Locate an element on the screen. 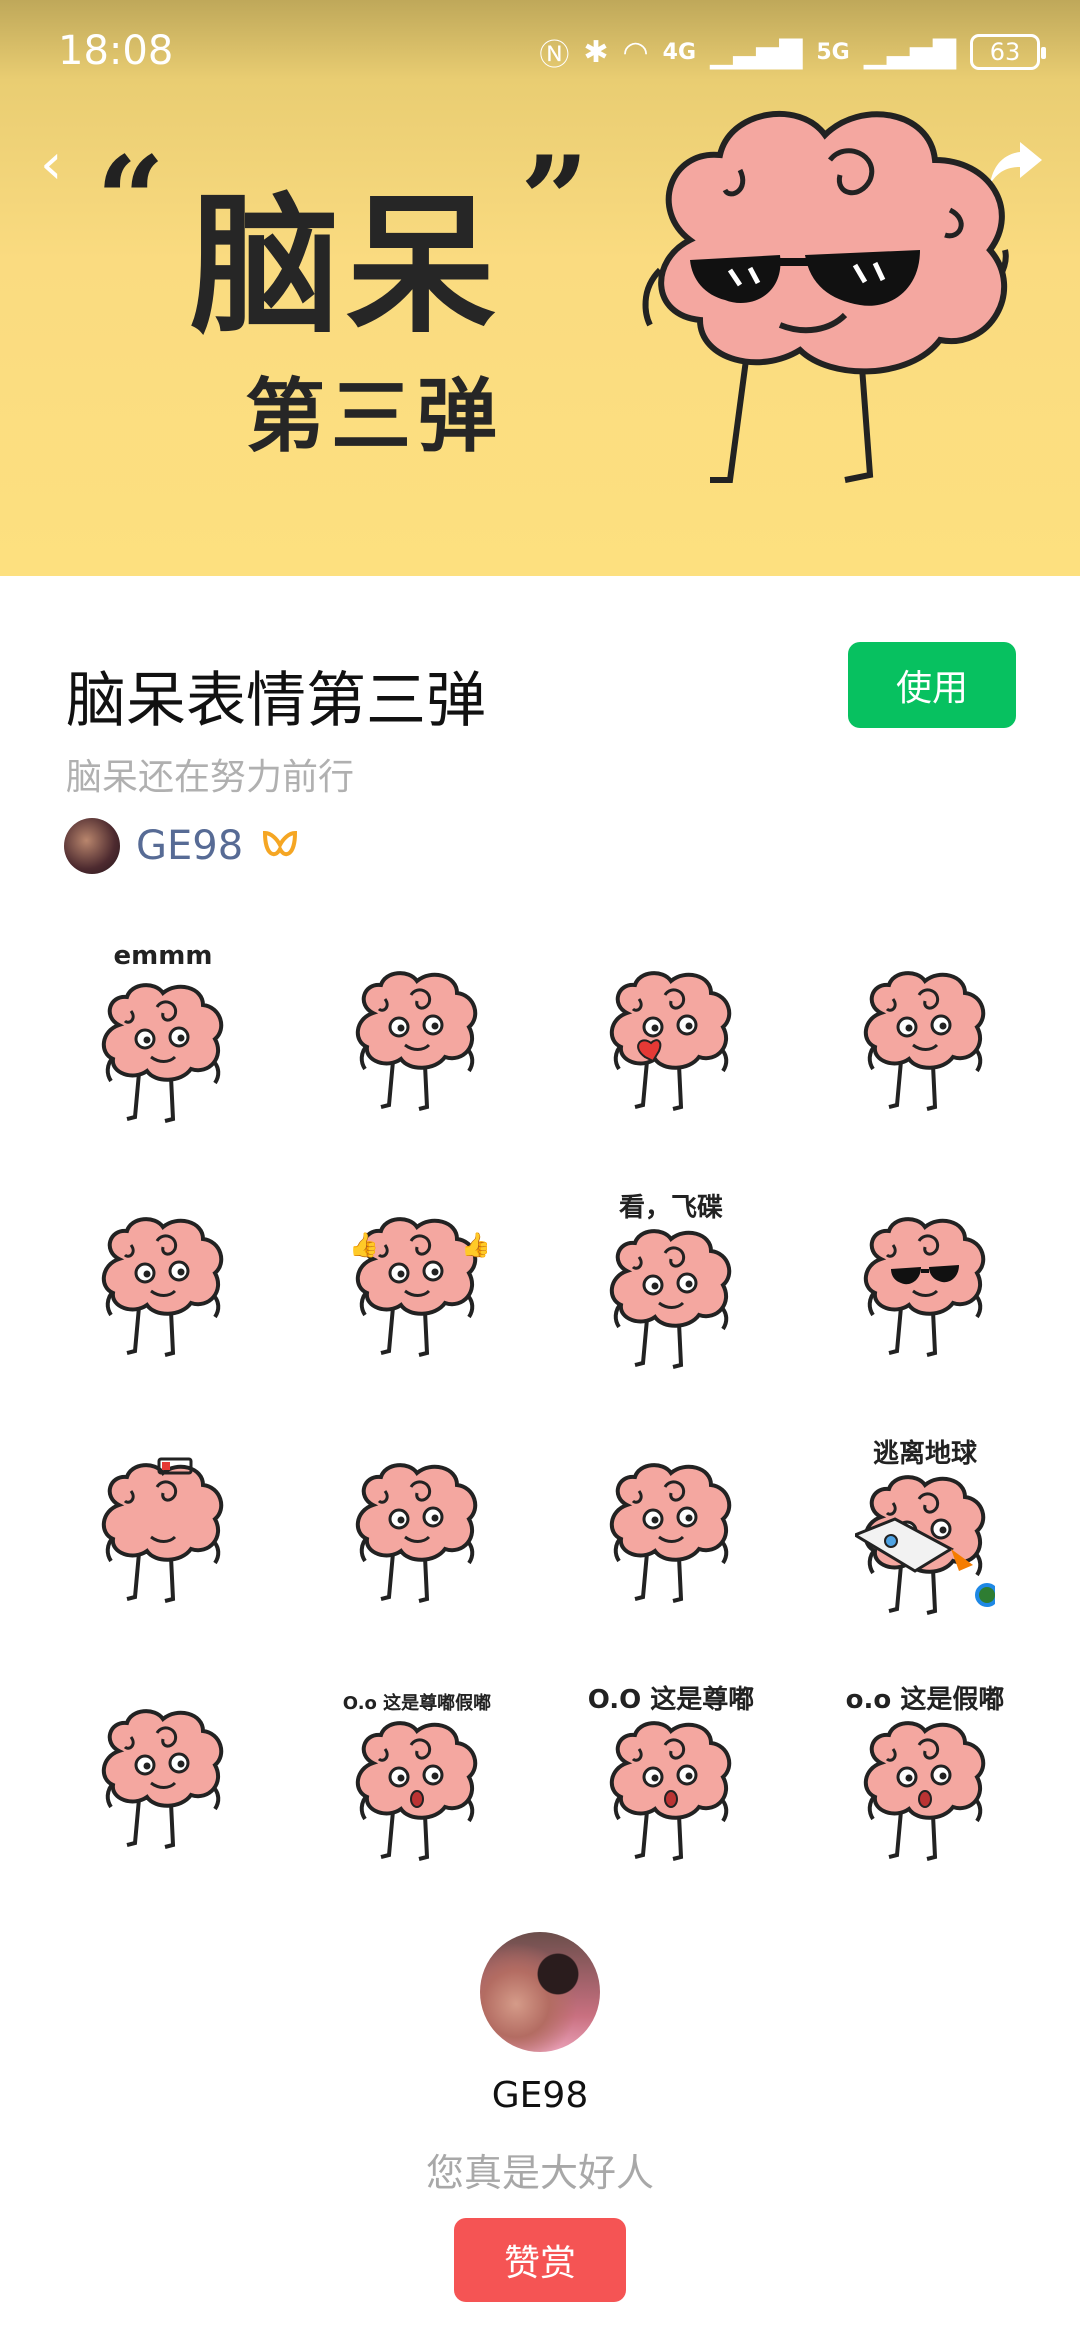 This screenshot has height=2340, width=1080. status-time: 18:08 is located at coordinates (116, 51).